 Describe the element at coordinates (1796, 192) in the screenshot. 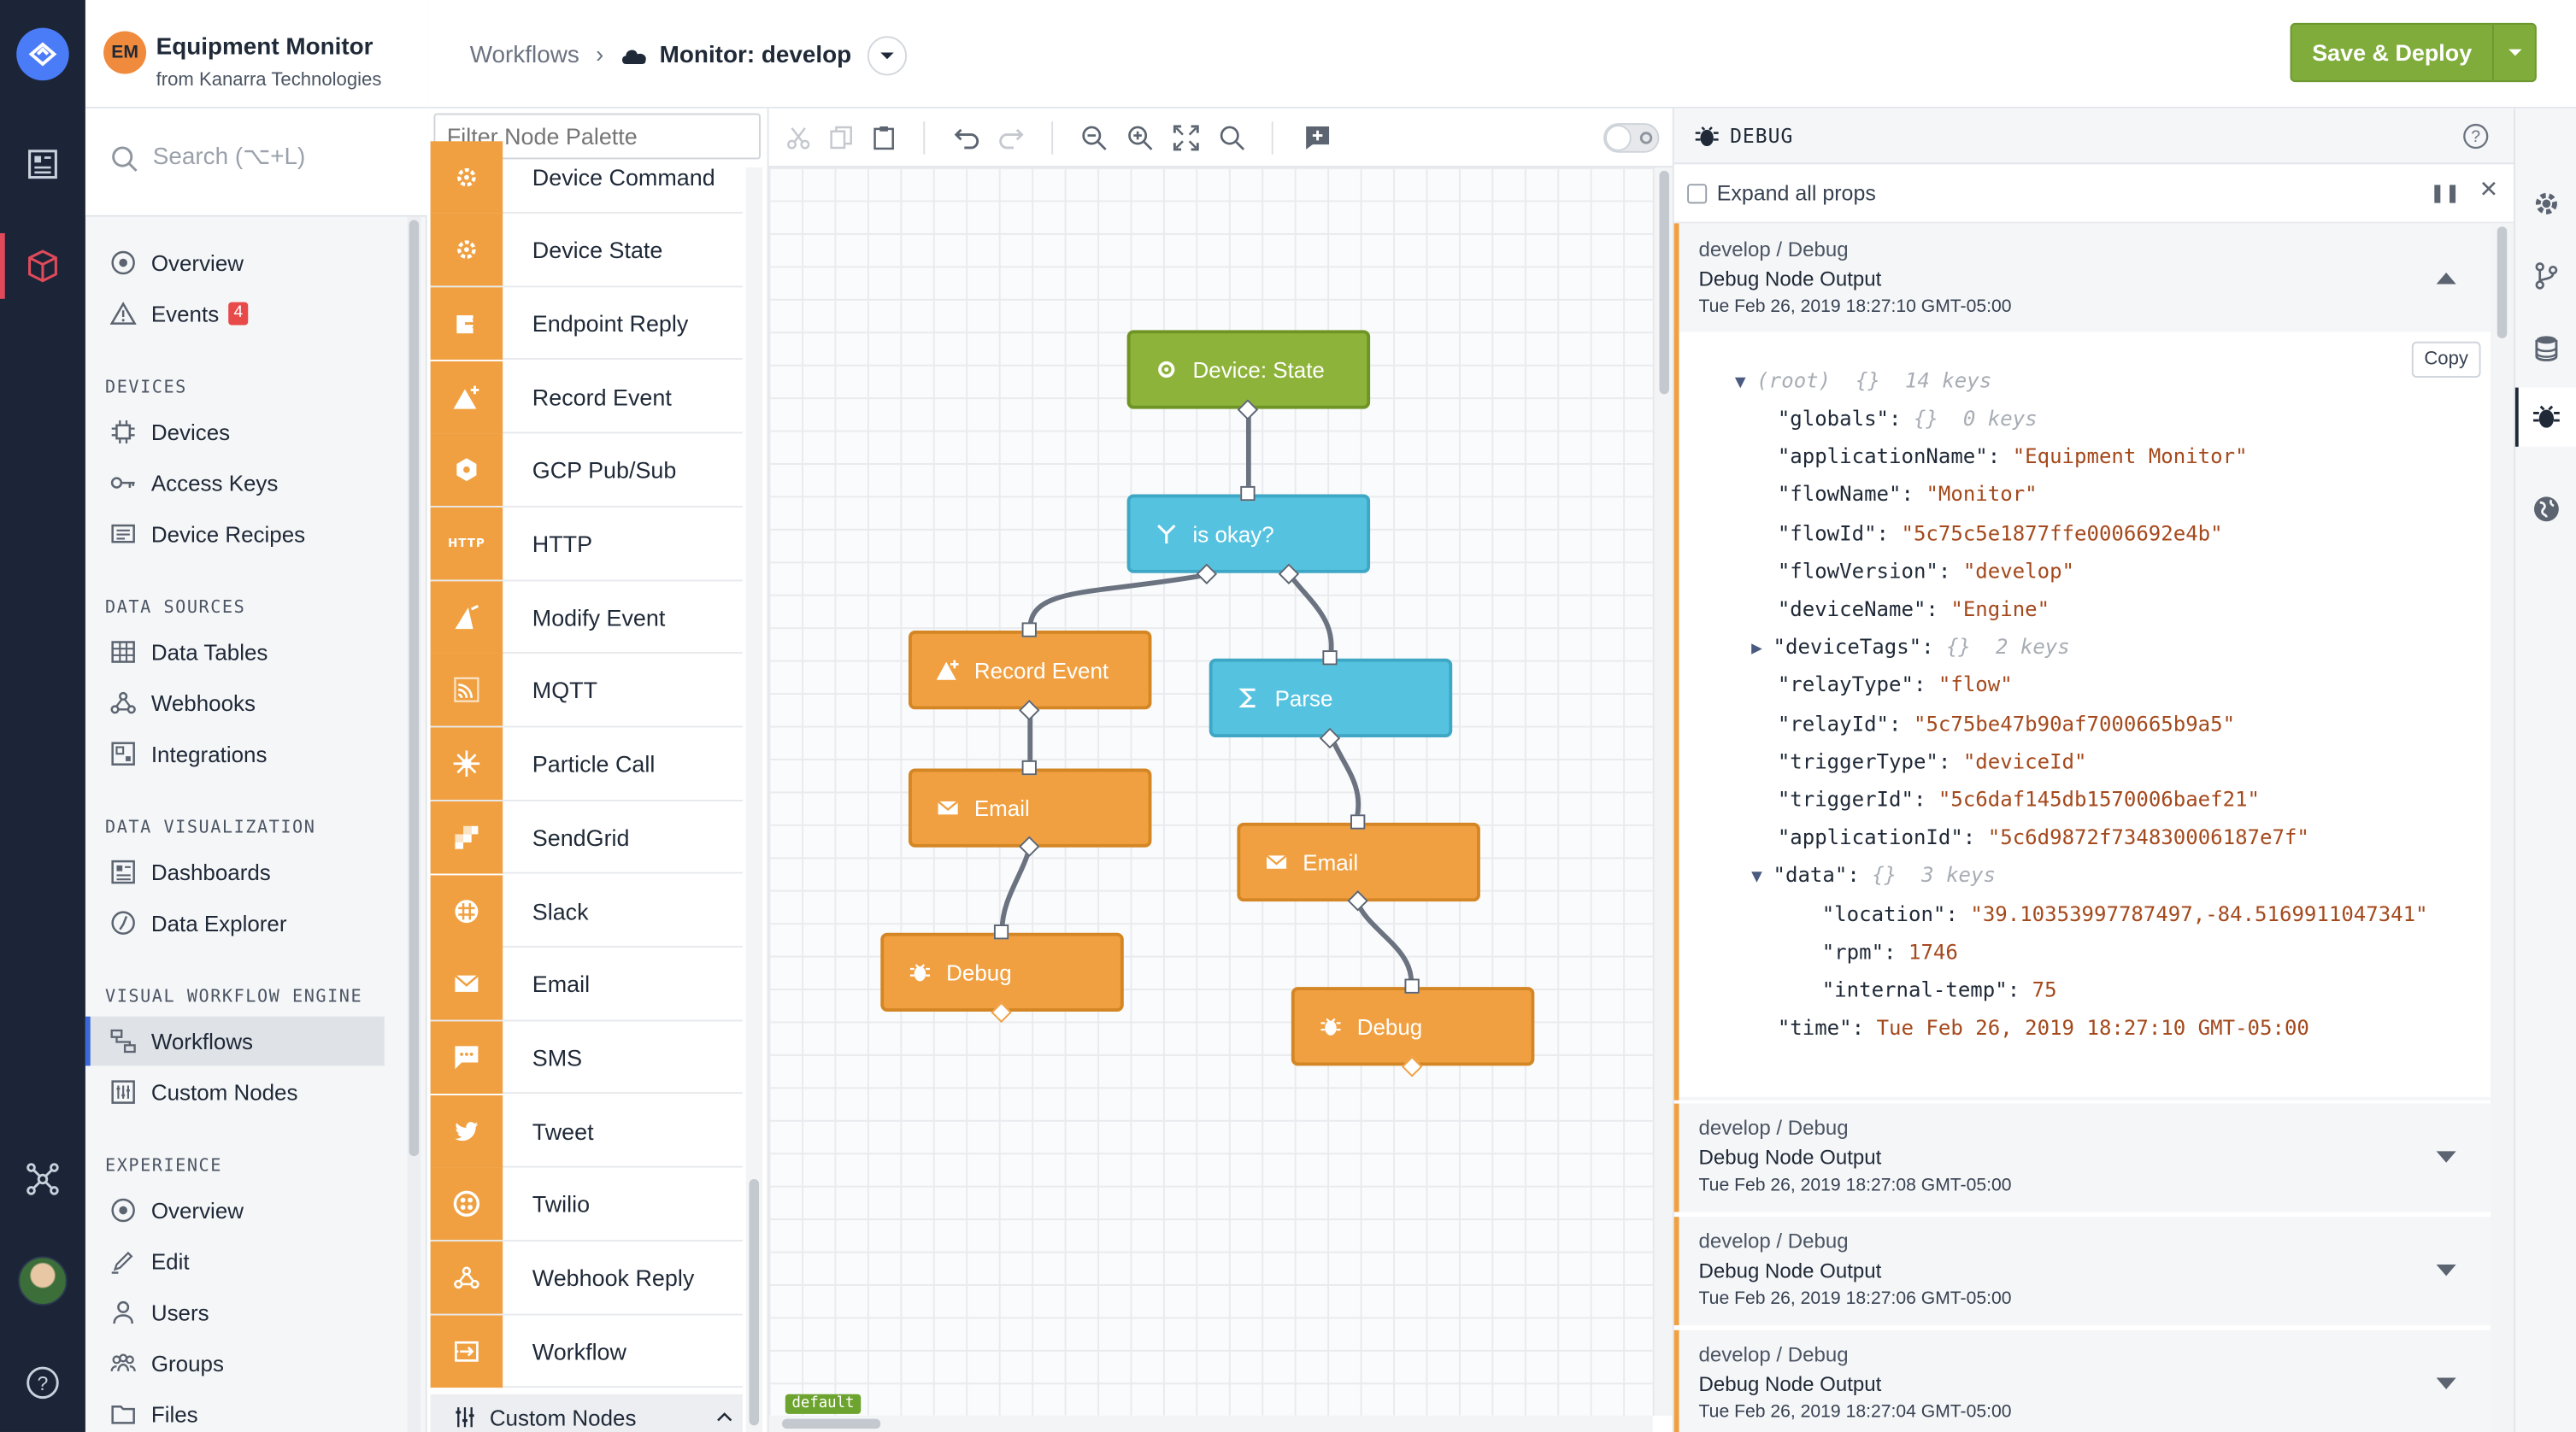

I see `expand-all-label: Expand all props` at that location.